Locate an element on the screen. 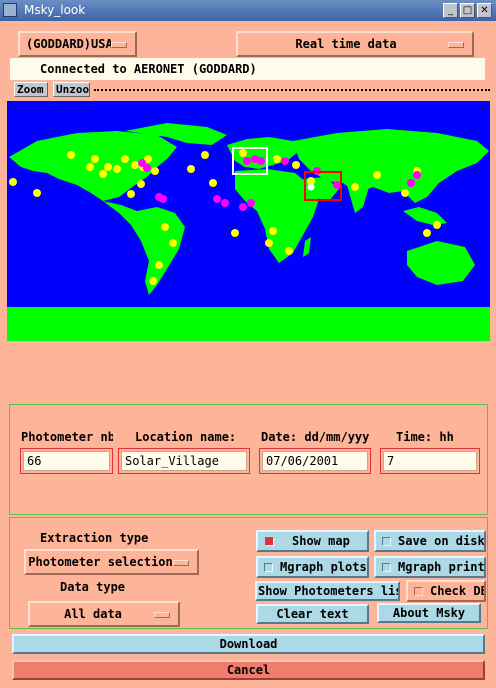 Image resolution: width=496 pixels, height=688 pixels. unzoom-button: Unzoom is located at coordinates (71, 89).